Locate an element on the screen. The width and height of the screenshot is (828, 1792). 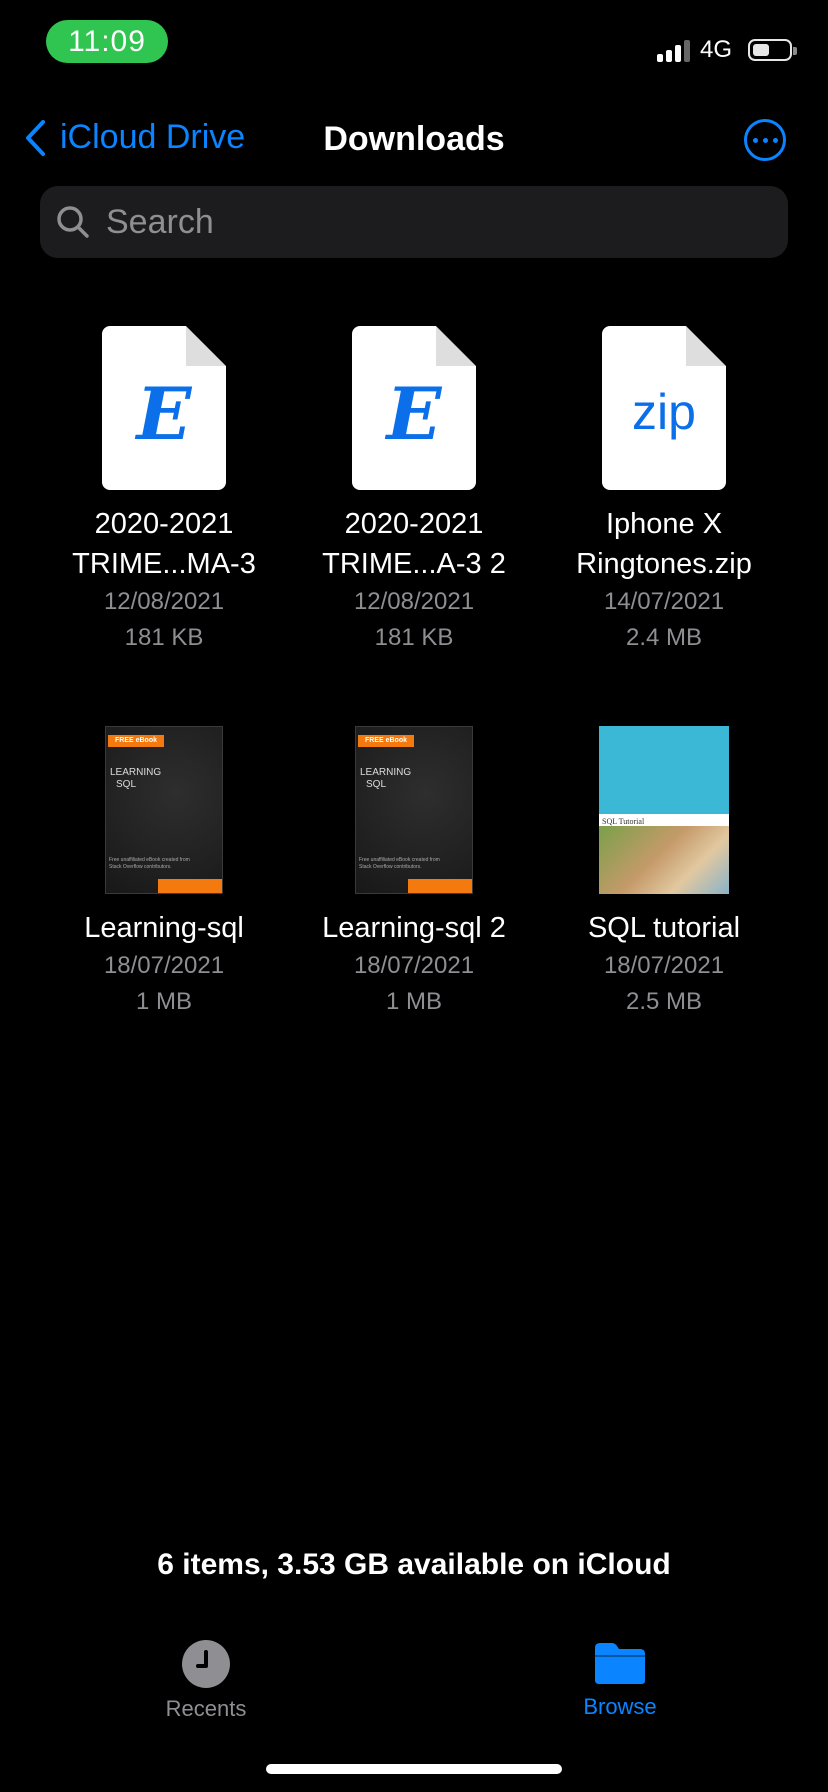
page-title: Downloads is located at coordinates (414, 139).